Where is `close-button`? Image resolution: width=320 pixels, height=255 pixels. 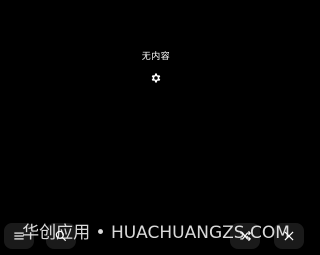
close-button is located at coordinates (289, 236).